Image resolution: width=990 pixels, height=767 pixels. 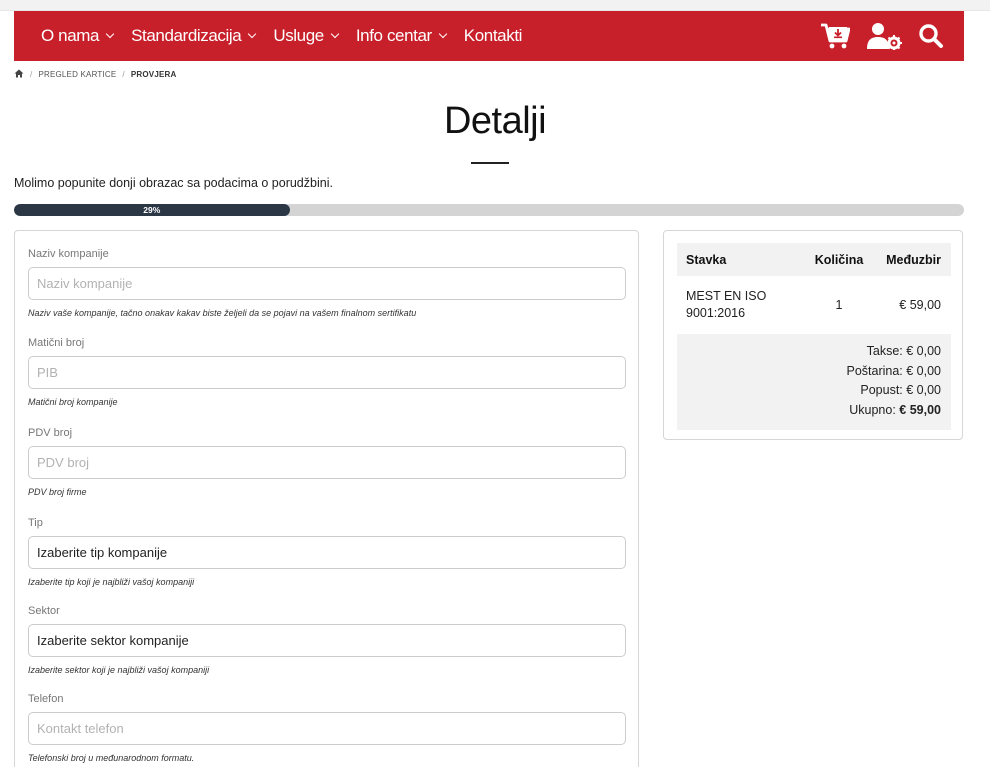 I want to click on field-label: PDV broj, so click(x=50, y=433).